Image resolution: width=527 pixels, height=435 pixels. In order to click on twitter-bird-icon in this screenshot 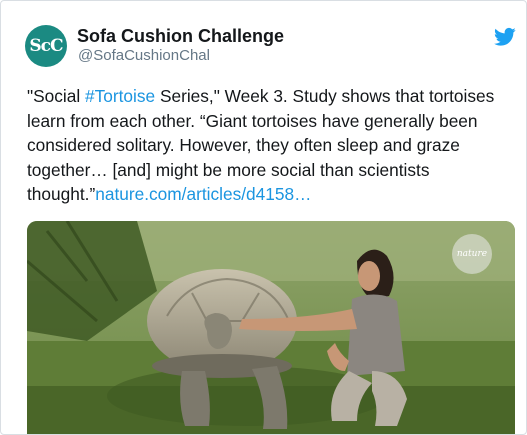, I will do `click(505, 37)`.